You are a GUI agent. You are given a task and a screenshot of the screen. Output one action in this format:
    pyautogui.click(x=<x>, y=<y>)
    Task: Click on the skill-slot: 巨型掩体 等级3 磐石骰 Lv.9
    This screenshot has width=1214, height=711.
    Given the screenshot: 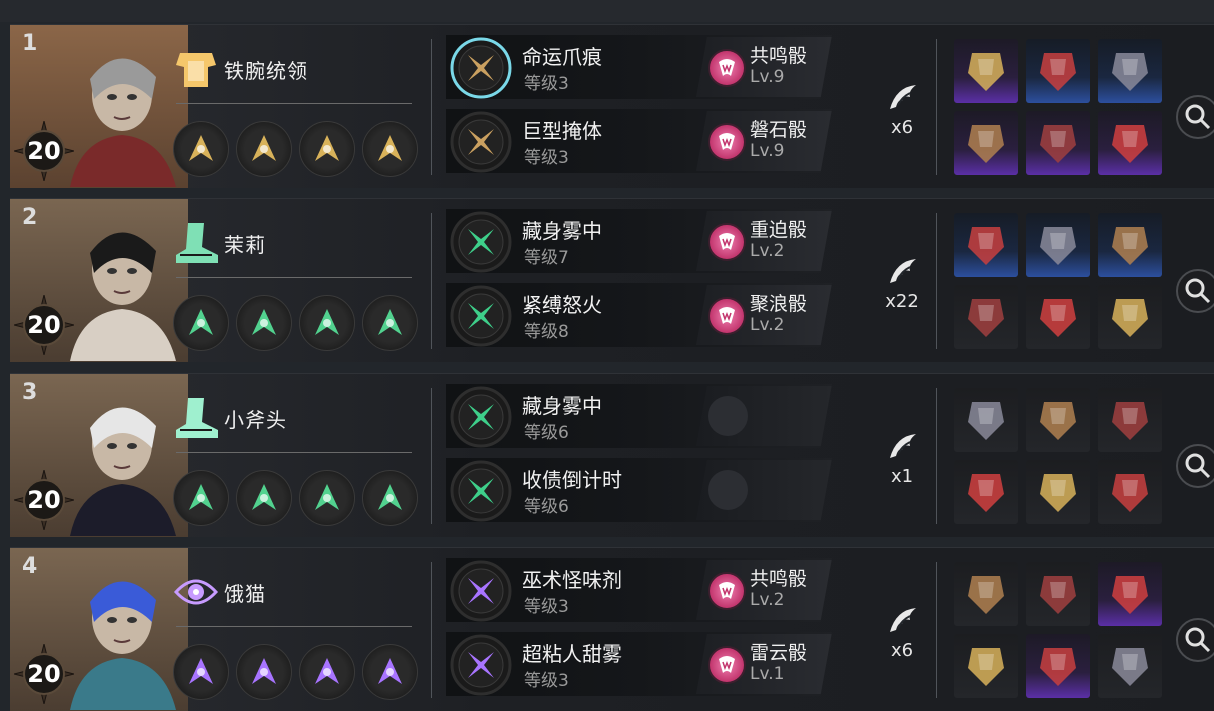 What is the action you would take?
    pyautogui.click(x=639, y=141)
    